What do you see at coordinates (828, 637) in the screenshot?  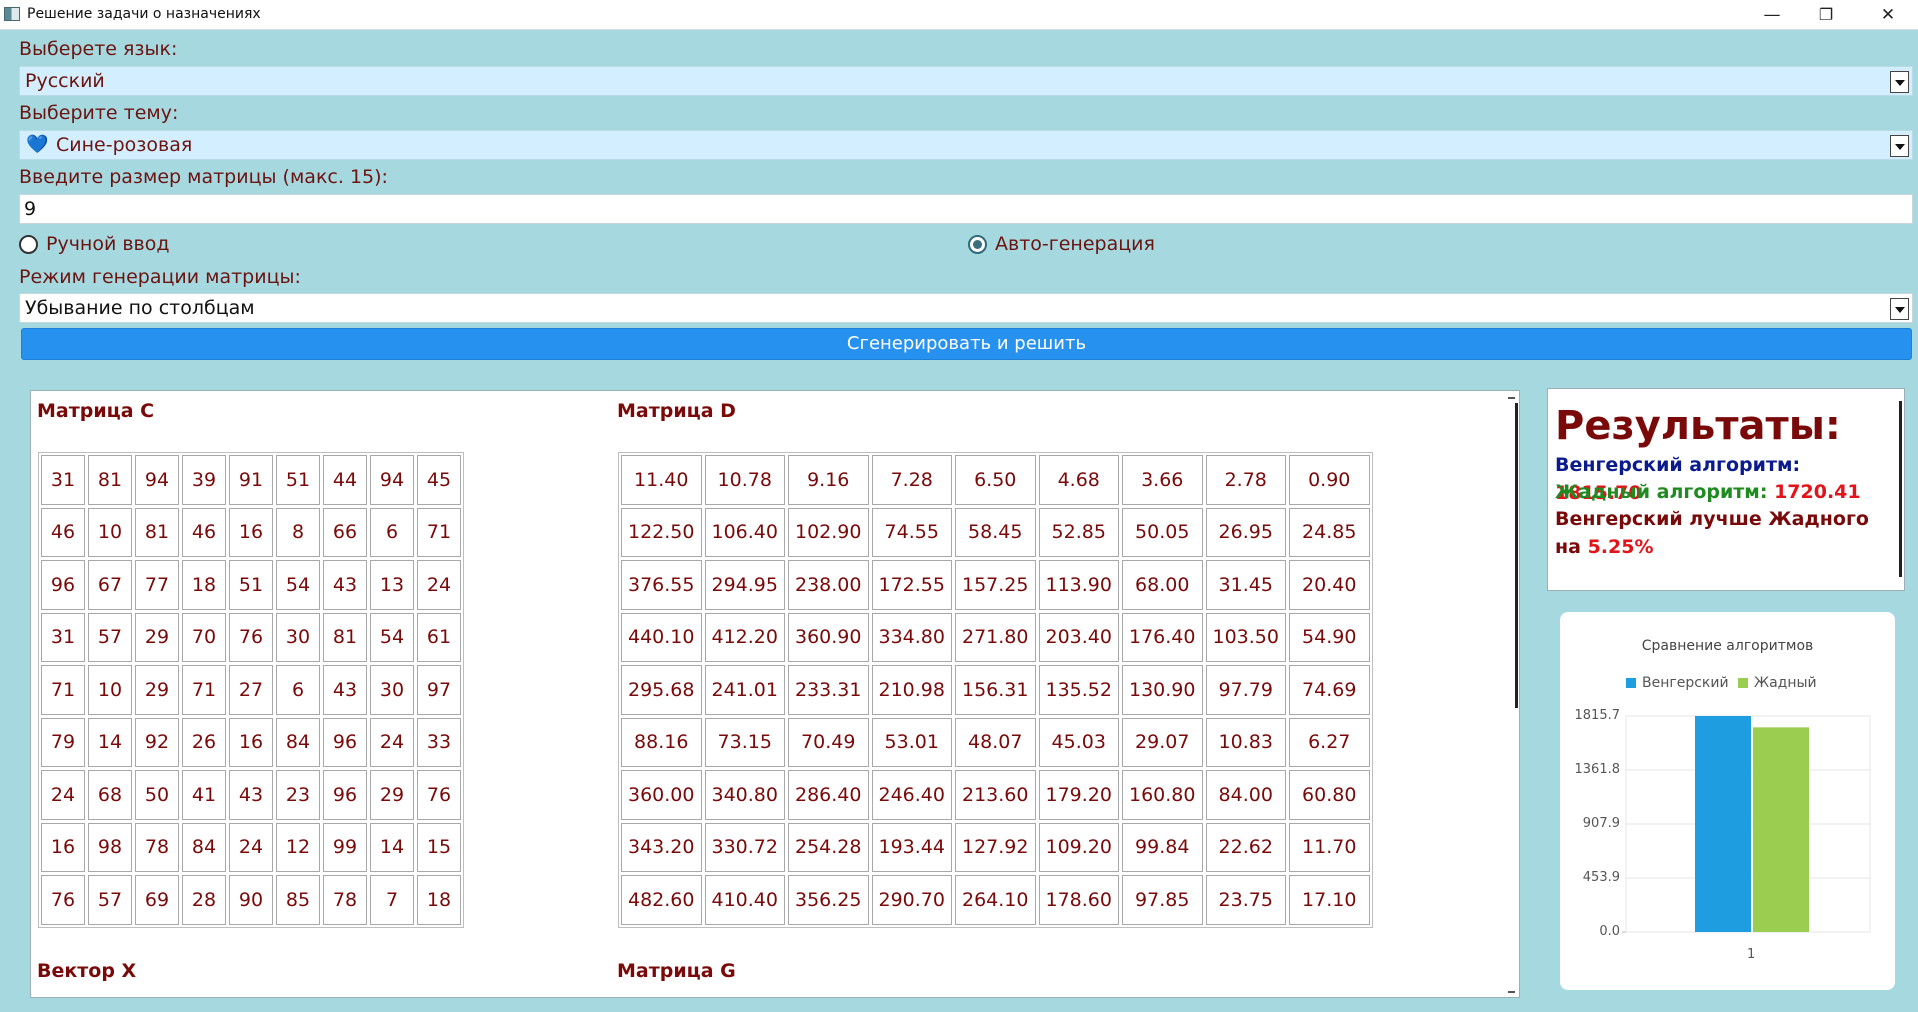 I see `matrix-cell: 360.90` at bounding box center [828, 637].